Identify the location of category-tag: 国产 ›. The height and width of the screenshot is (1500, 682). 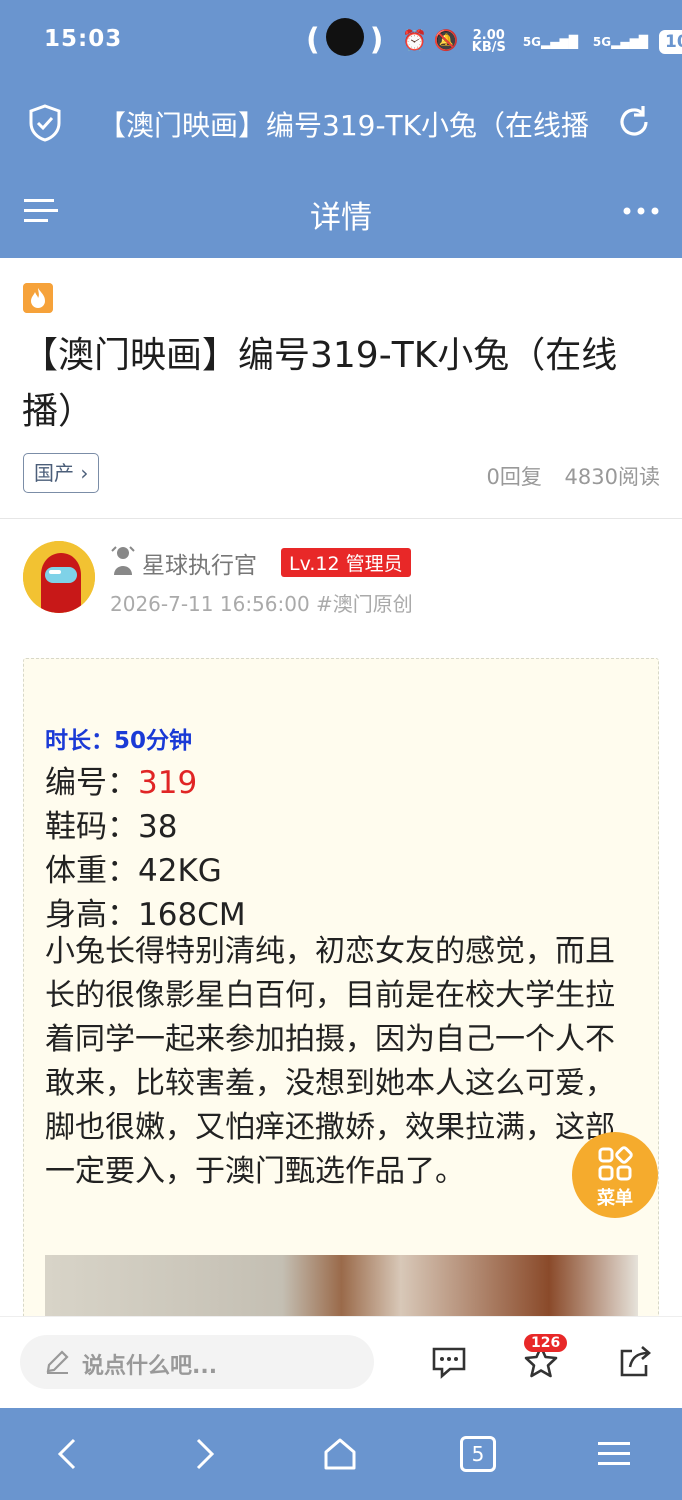
(61, 473).